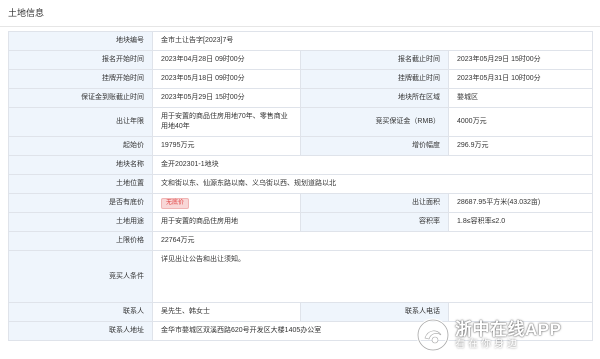  Describe the element at coordinates (520, 203) in the screenshot. I see `area-value: 28687.95平方米(43.032亩)` at that location.